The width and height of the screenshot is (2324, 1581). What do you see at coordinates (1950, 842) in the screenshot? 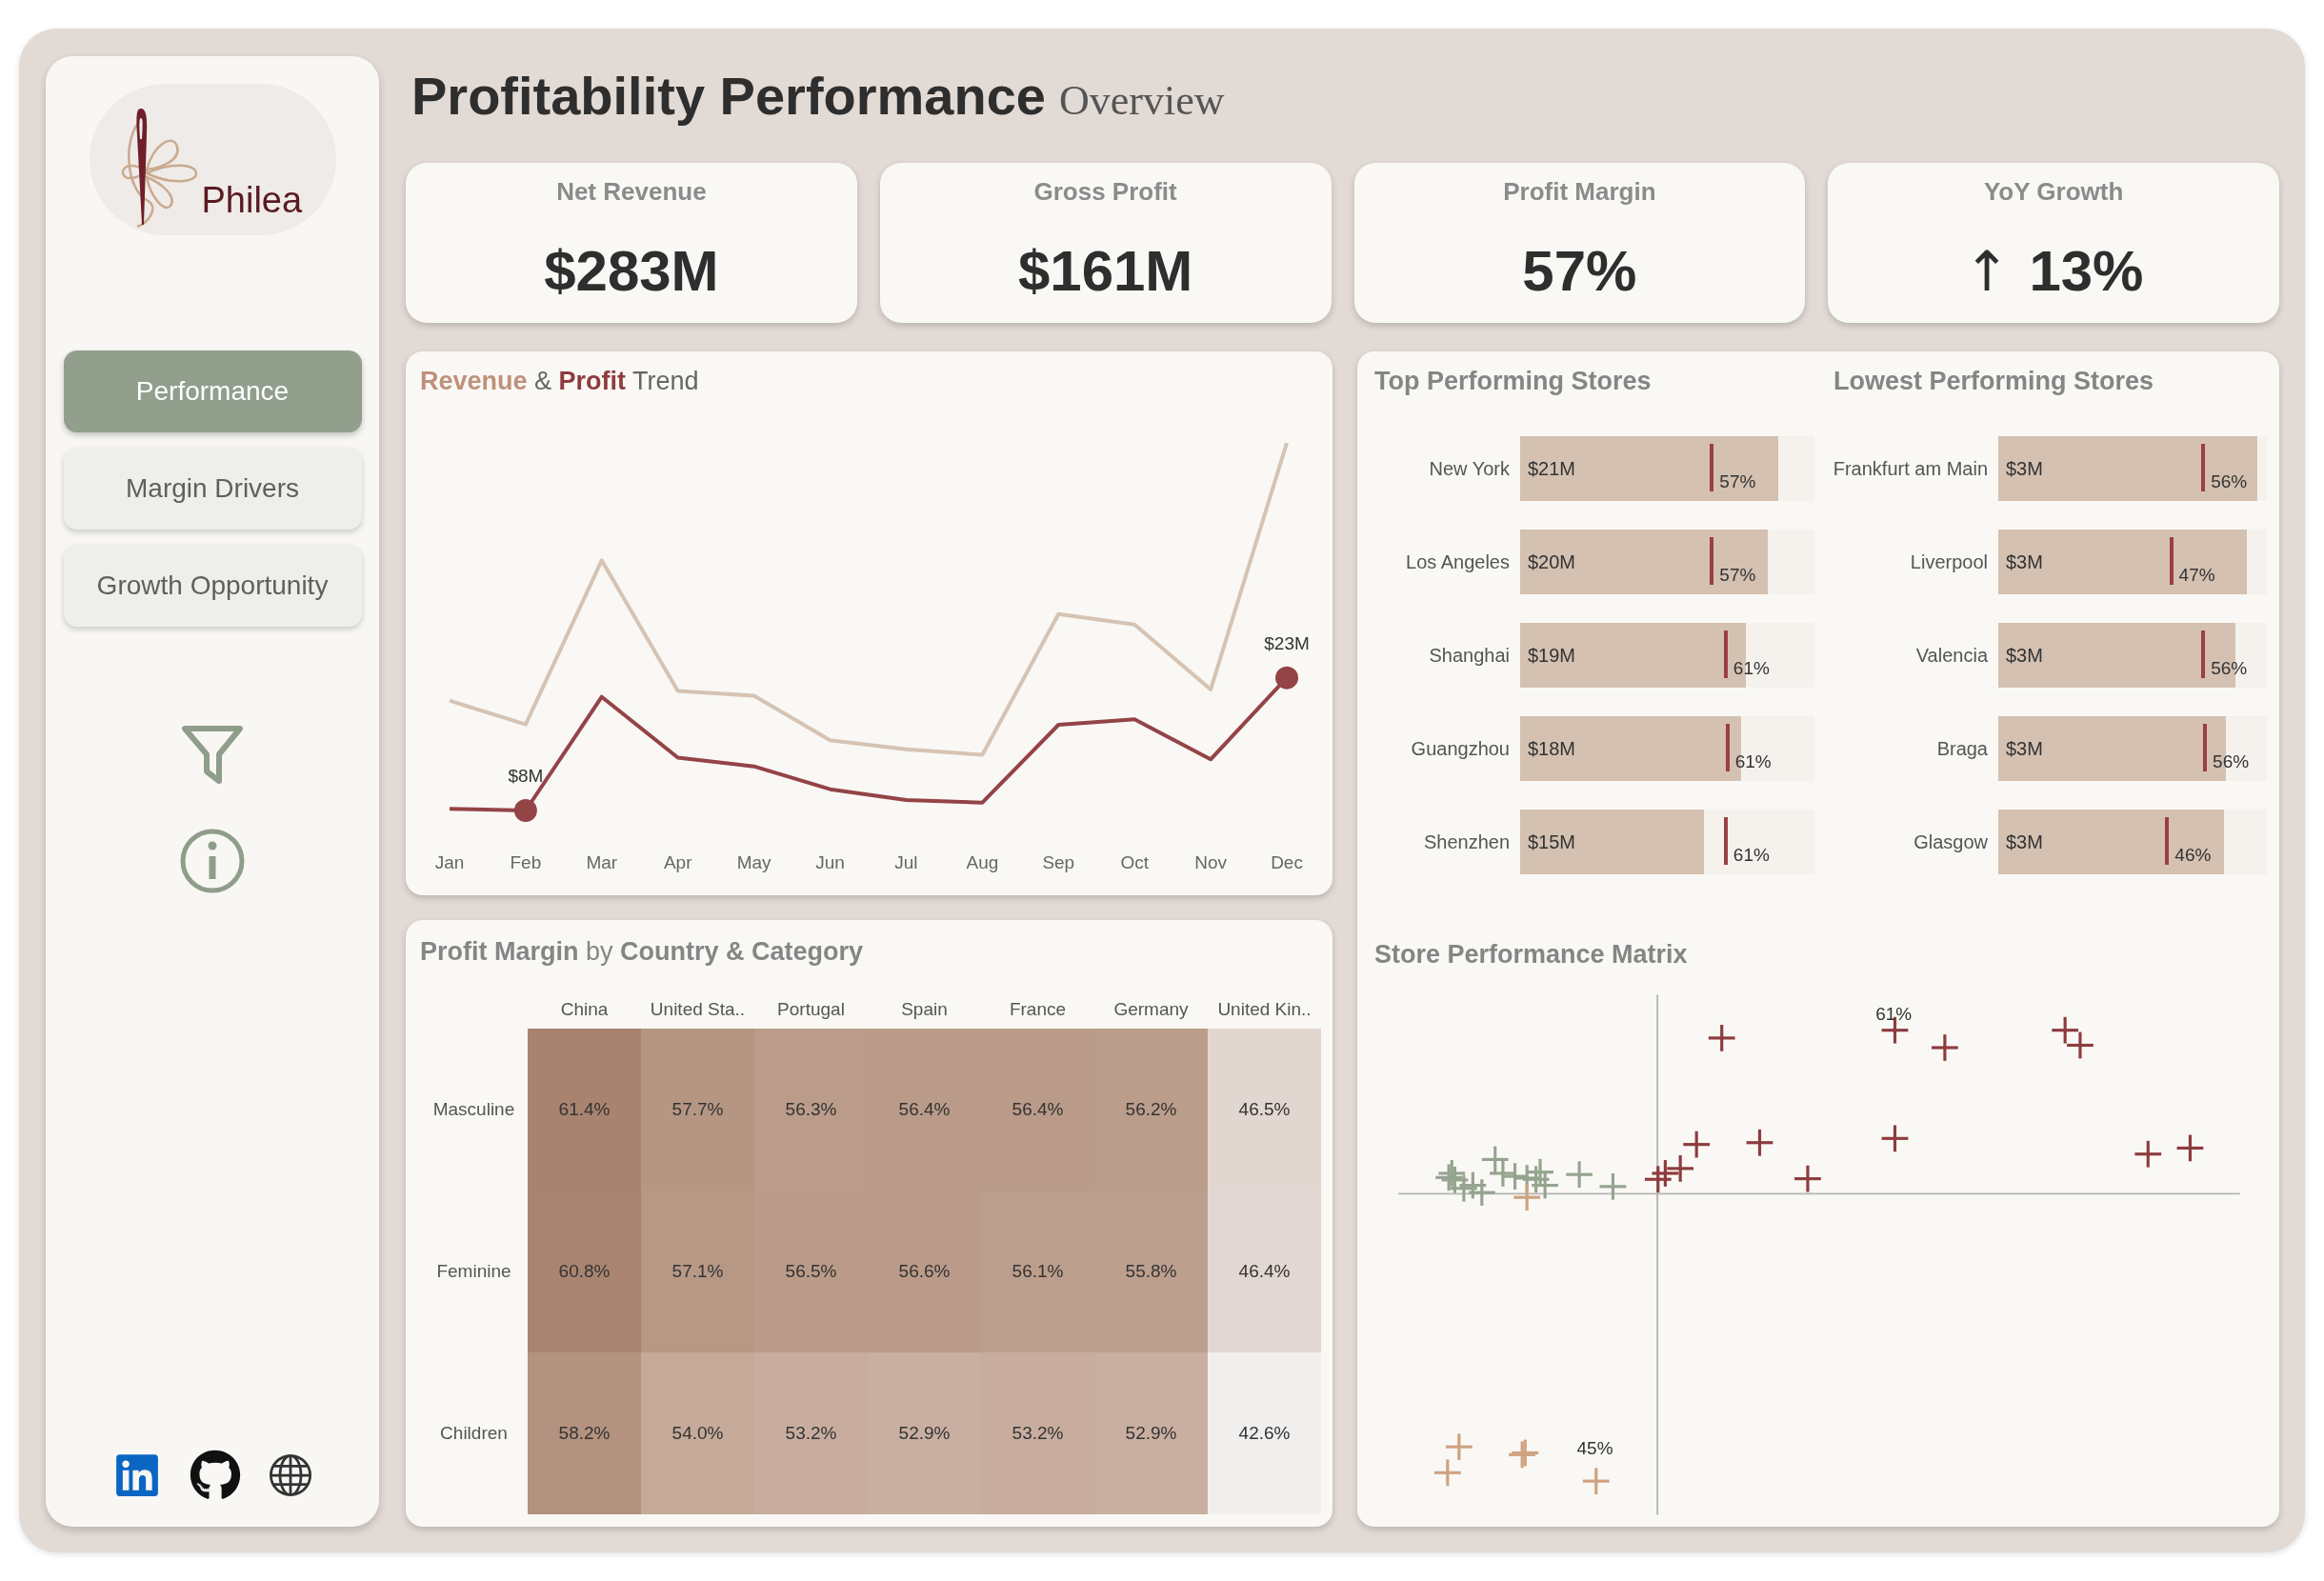
I see `store-name: Glasgow` at bounding box center [1950, 842].